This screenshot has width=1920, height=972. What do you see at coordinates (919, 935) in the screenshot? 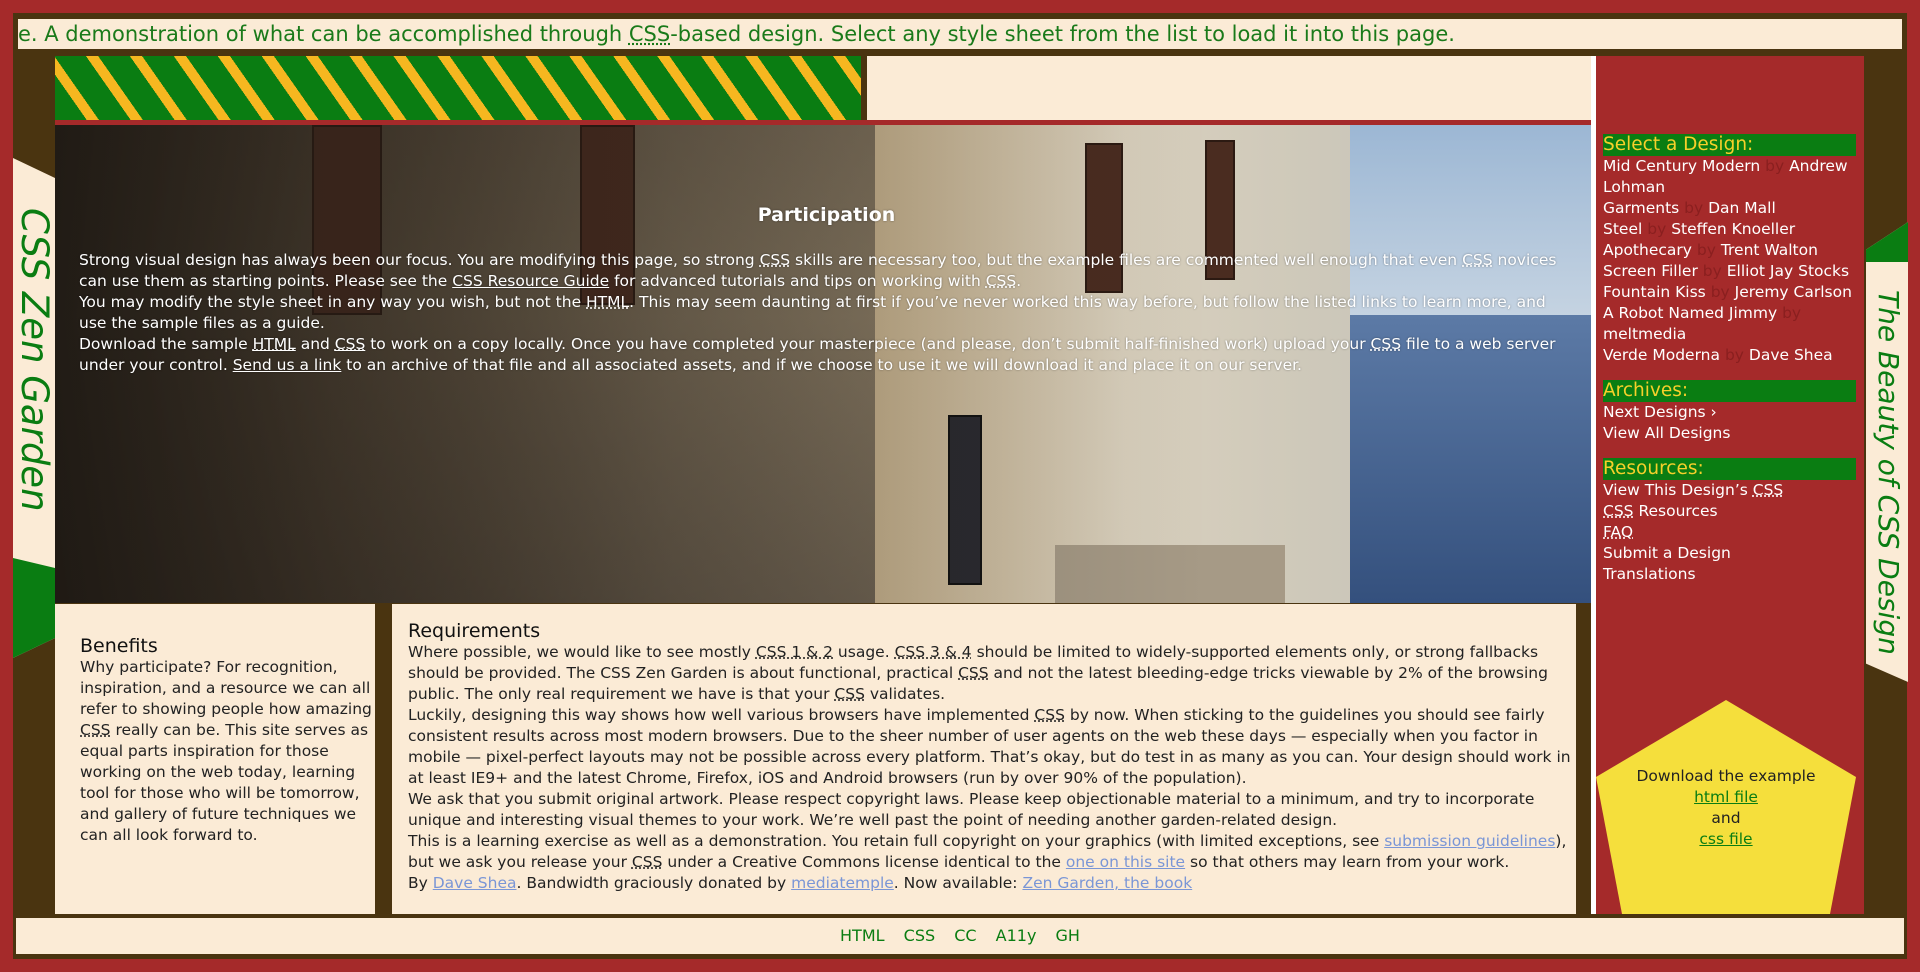
I see `footer-link-css: CSS` at bounding box center [919, 935].